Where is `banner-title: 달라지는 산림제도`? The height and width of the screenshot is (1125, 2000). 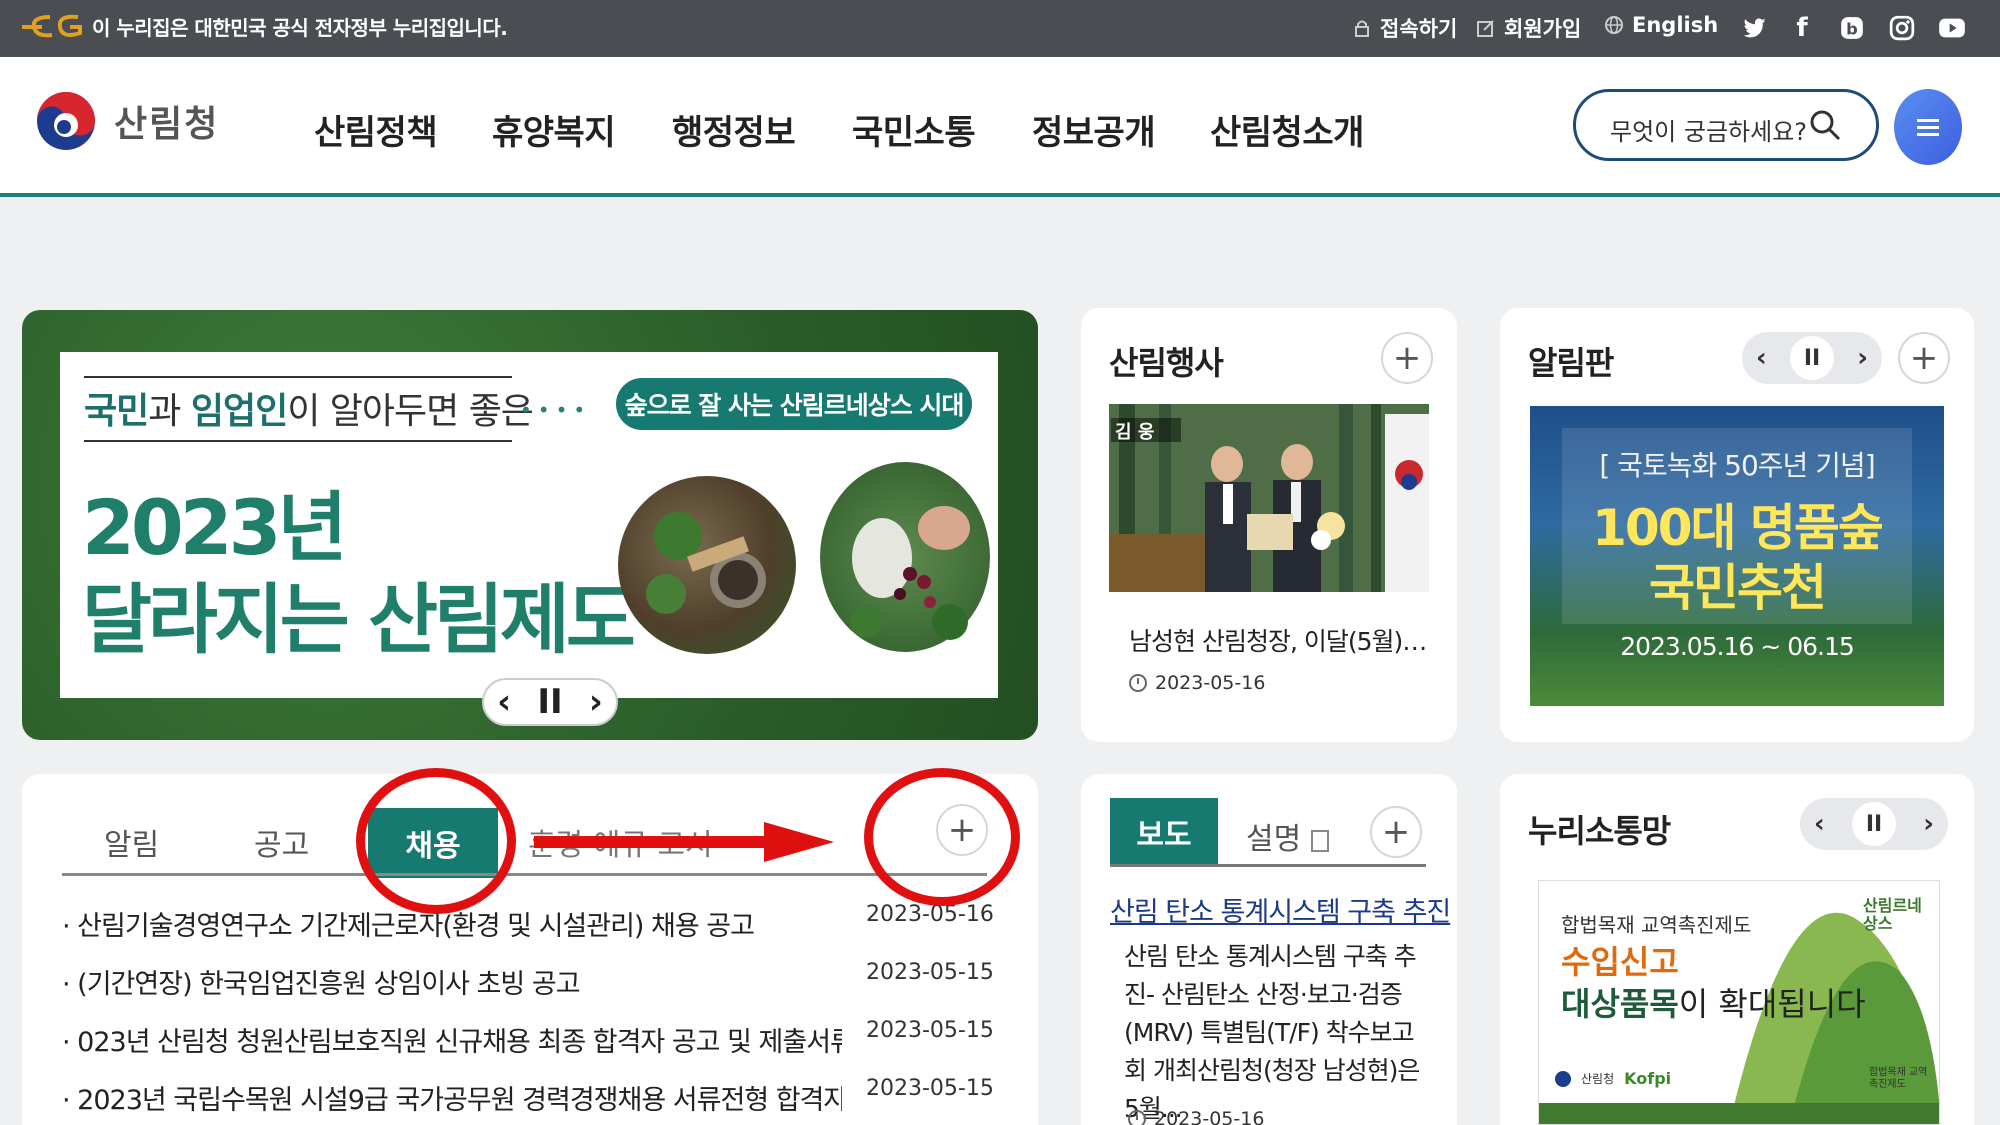
banner-title: 달라지는 산림제도 is located at coordinates (359, 619).